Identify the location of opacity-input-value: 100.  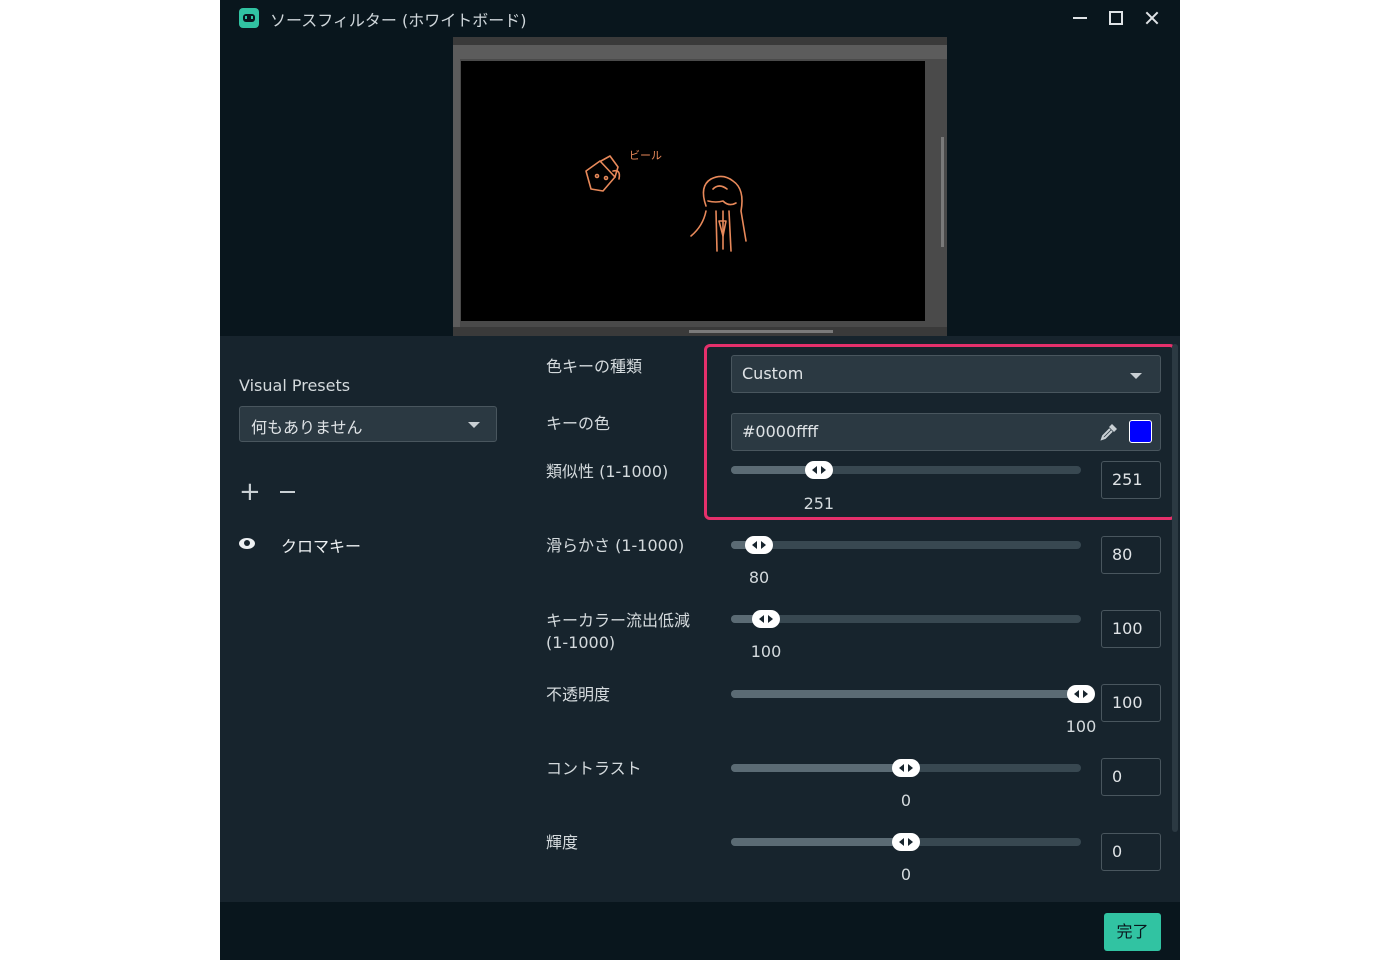
(1127, 702).